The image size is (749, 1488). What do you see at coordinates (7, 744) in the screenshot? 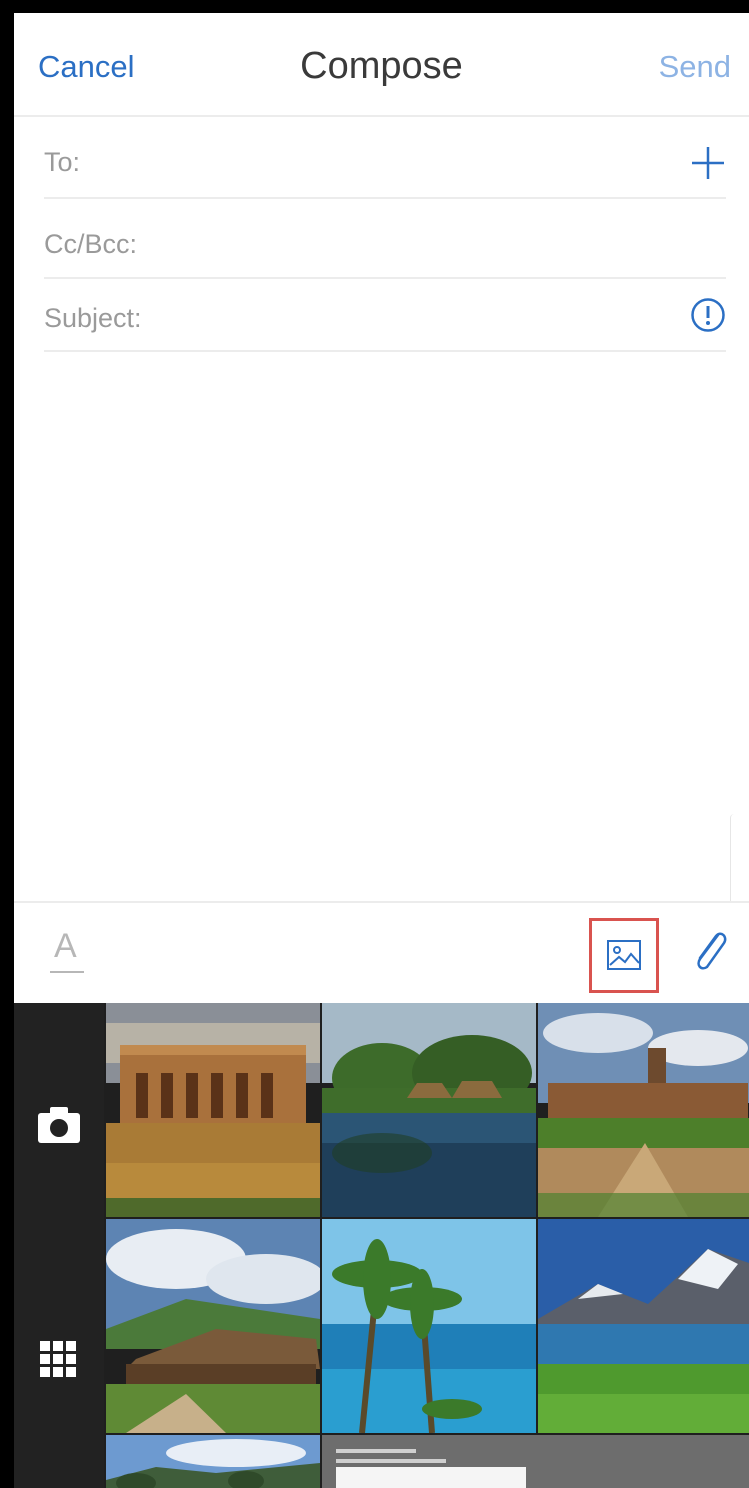
I see `device-frame-left` at bounding box center [7, 744].